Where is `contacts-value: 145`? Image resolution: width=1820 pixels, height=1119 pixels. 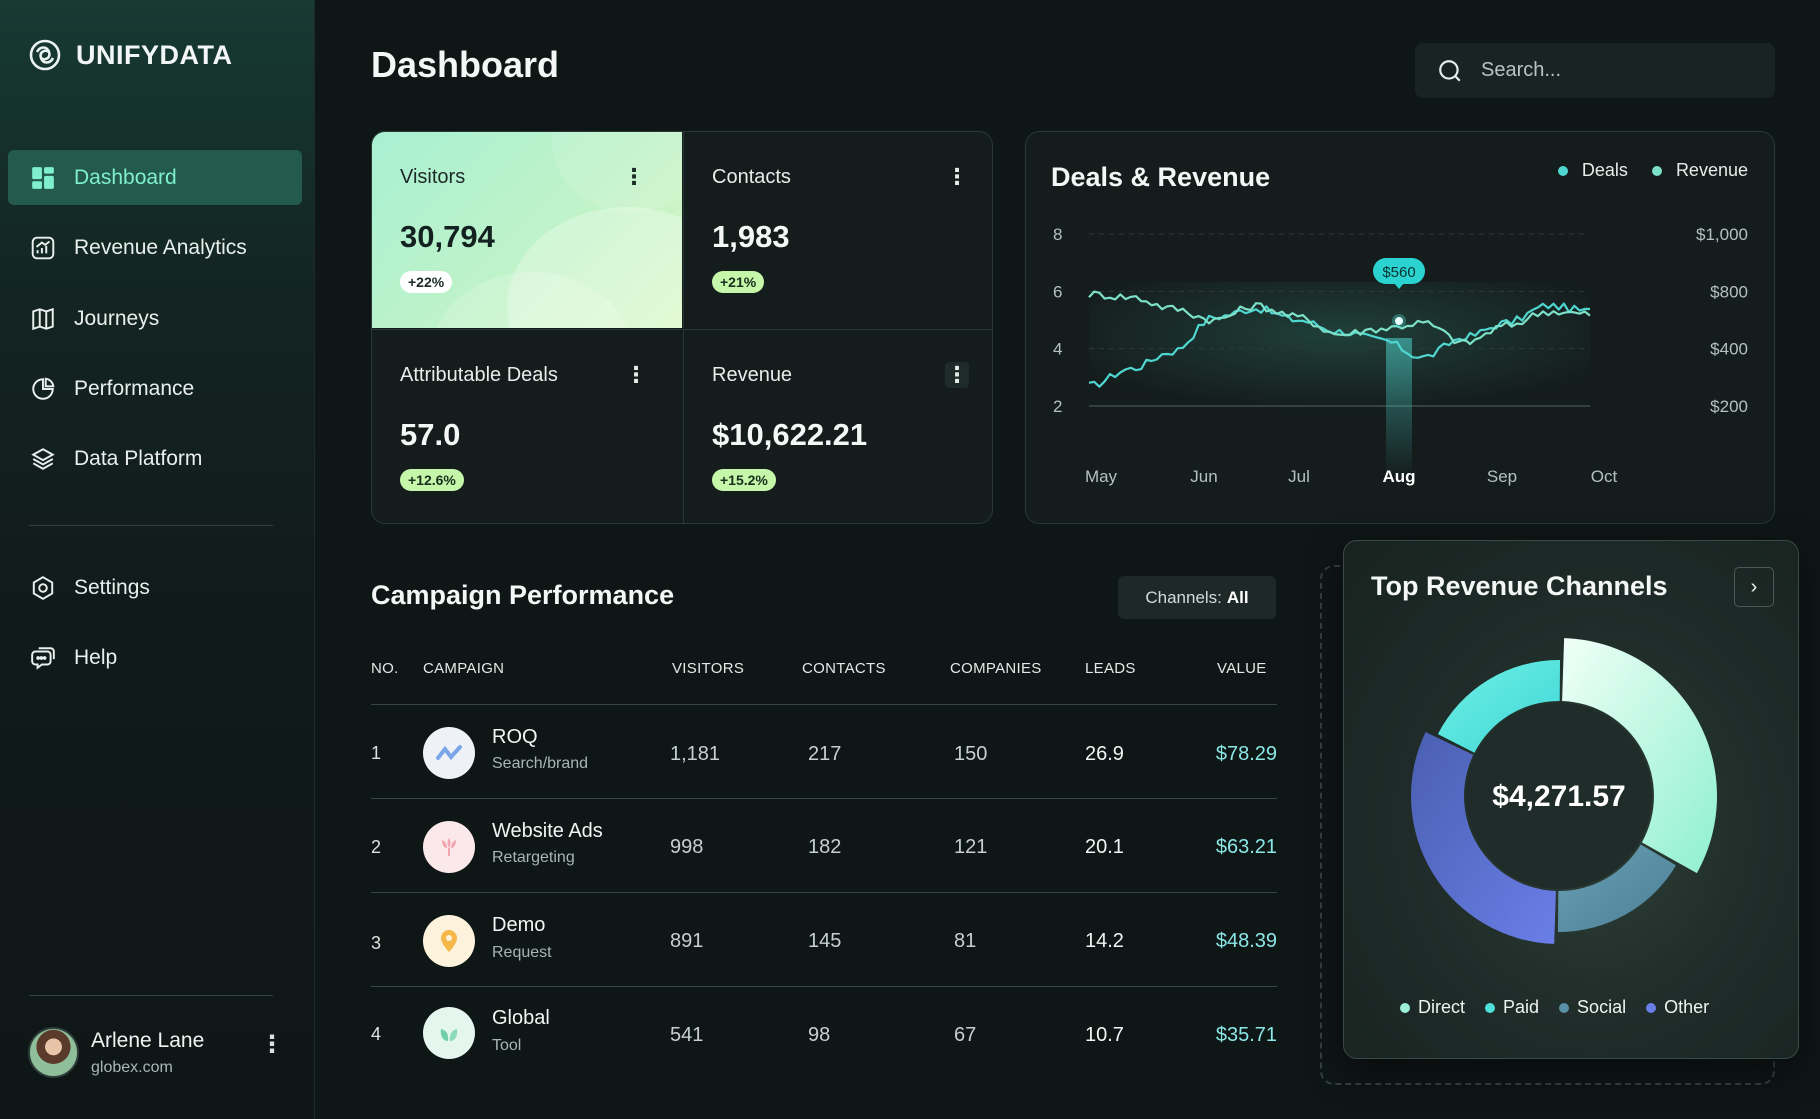 contacts-value: 145 is located at coordinates (825, 941).